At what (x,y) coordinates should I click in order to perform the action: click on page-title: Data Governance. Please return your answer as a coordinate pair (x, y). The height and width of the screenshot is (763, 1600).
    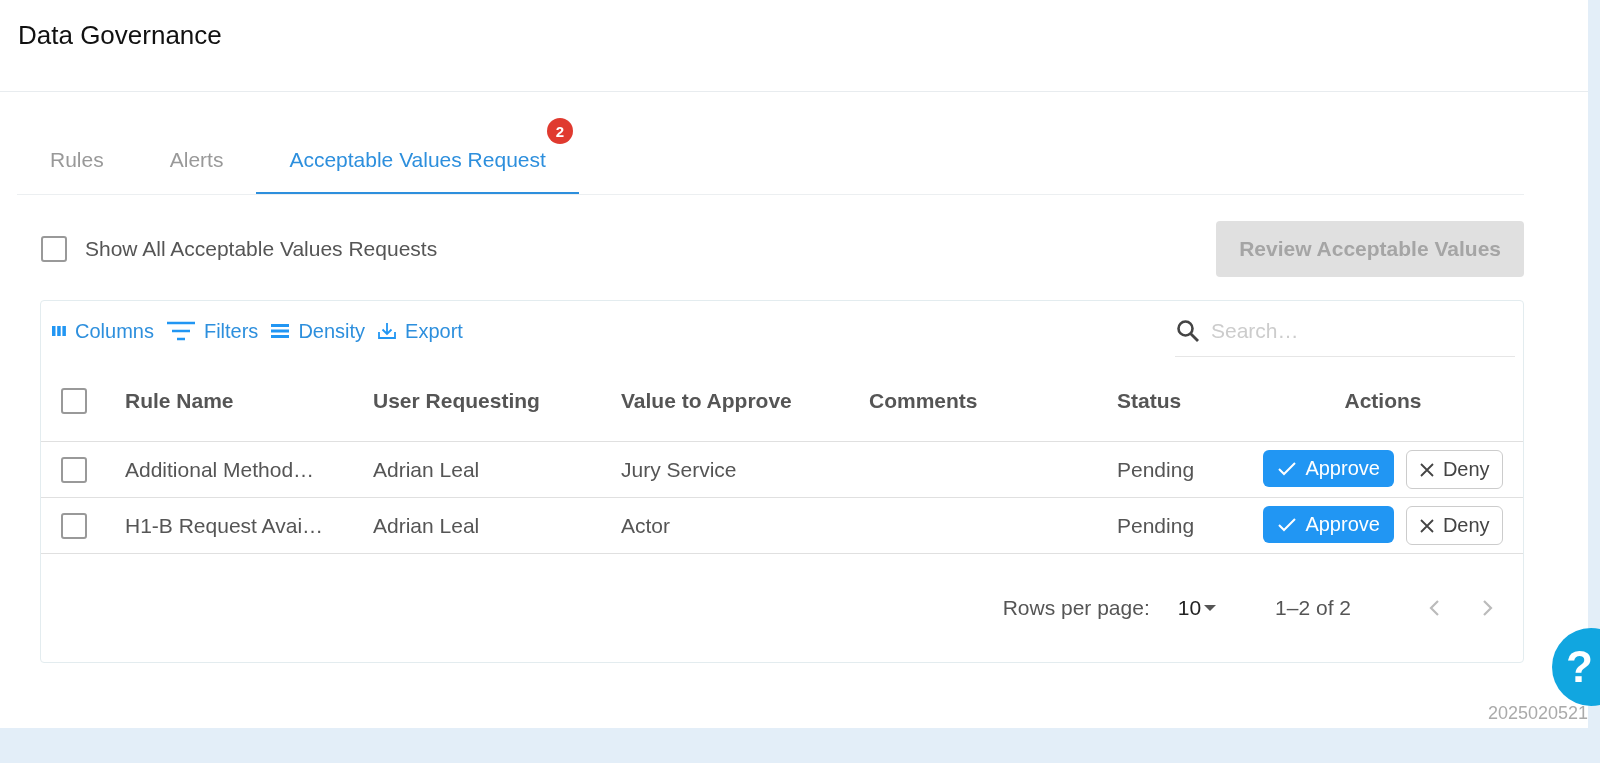
    Looking at the image, I should click on (120, 35).